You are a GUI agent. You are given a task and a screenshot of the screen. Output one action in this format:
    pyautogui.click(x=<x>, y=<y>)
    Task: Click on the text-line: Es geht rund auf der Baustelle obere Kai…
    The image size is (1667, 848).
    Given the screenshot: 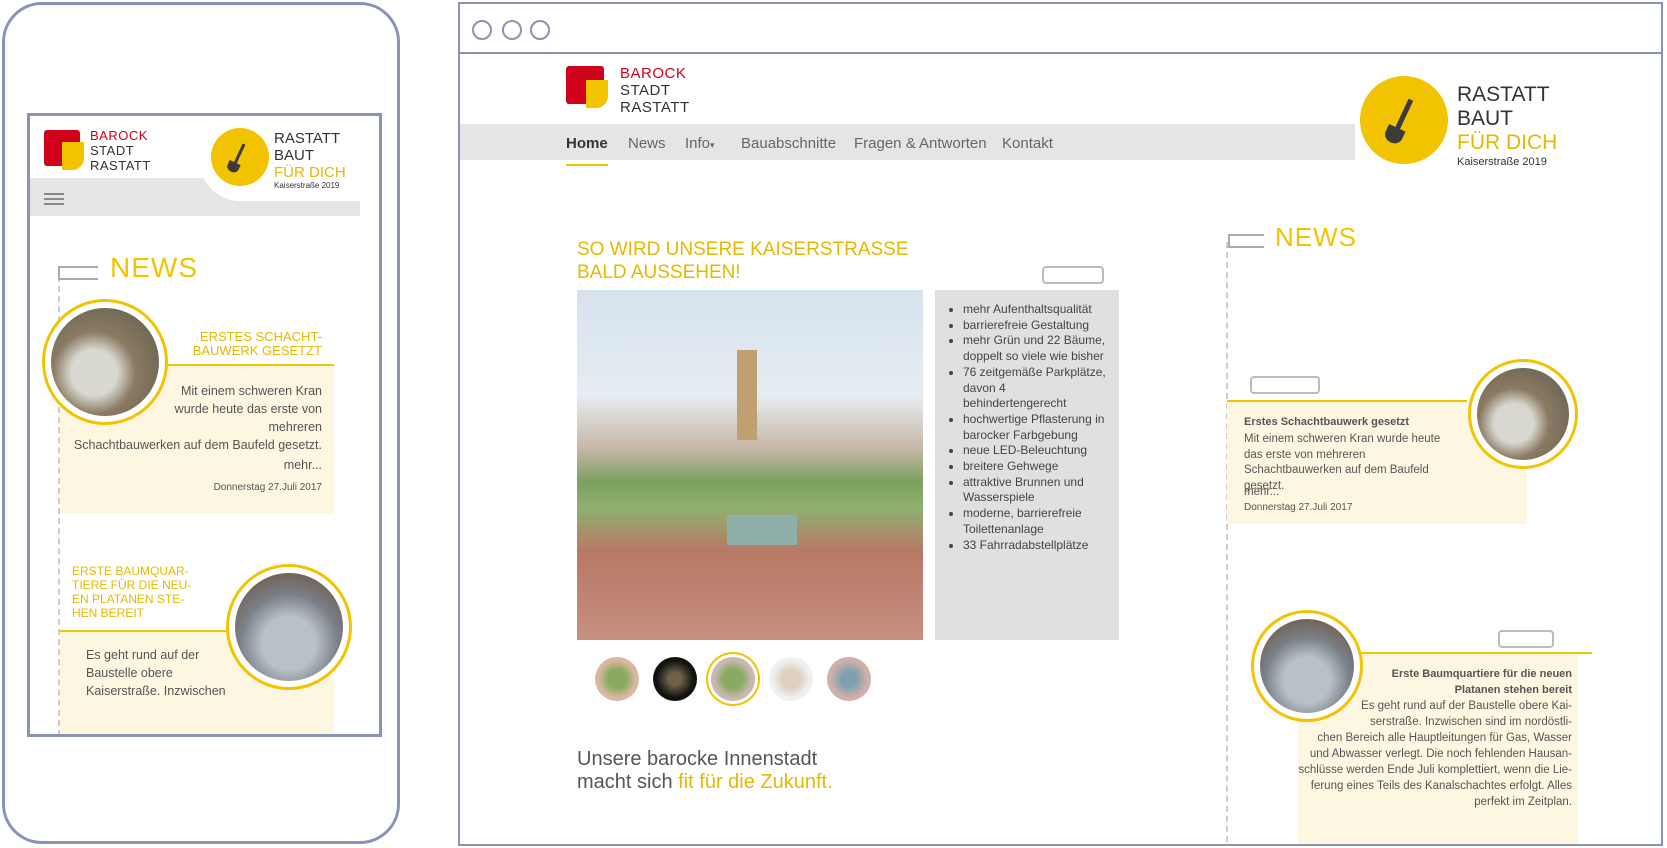 What is the action you would take?
    pyautogui.click(x=1466, y=706)
    